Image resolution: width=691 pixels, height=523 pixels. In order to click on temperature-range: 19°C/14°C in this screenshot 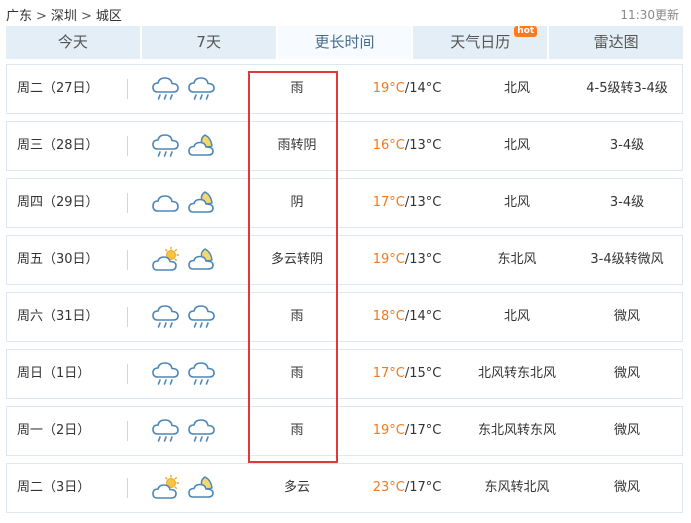, I will do `click(407, 89)`.